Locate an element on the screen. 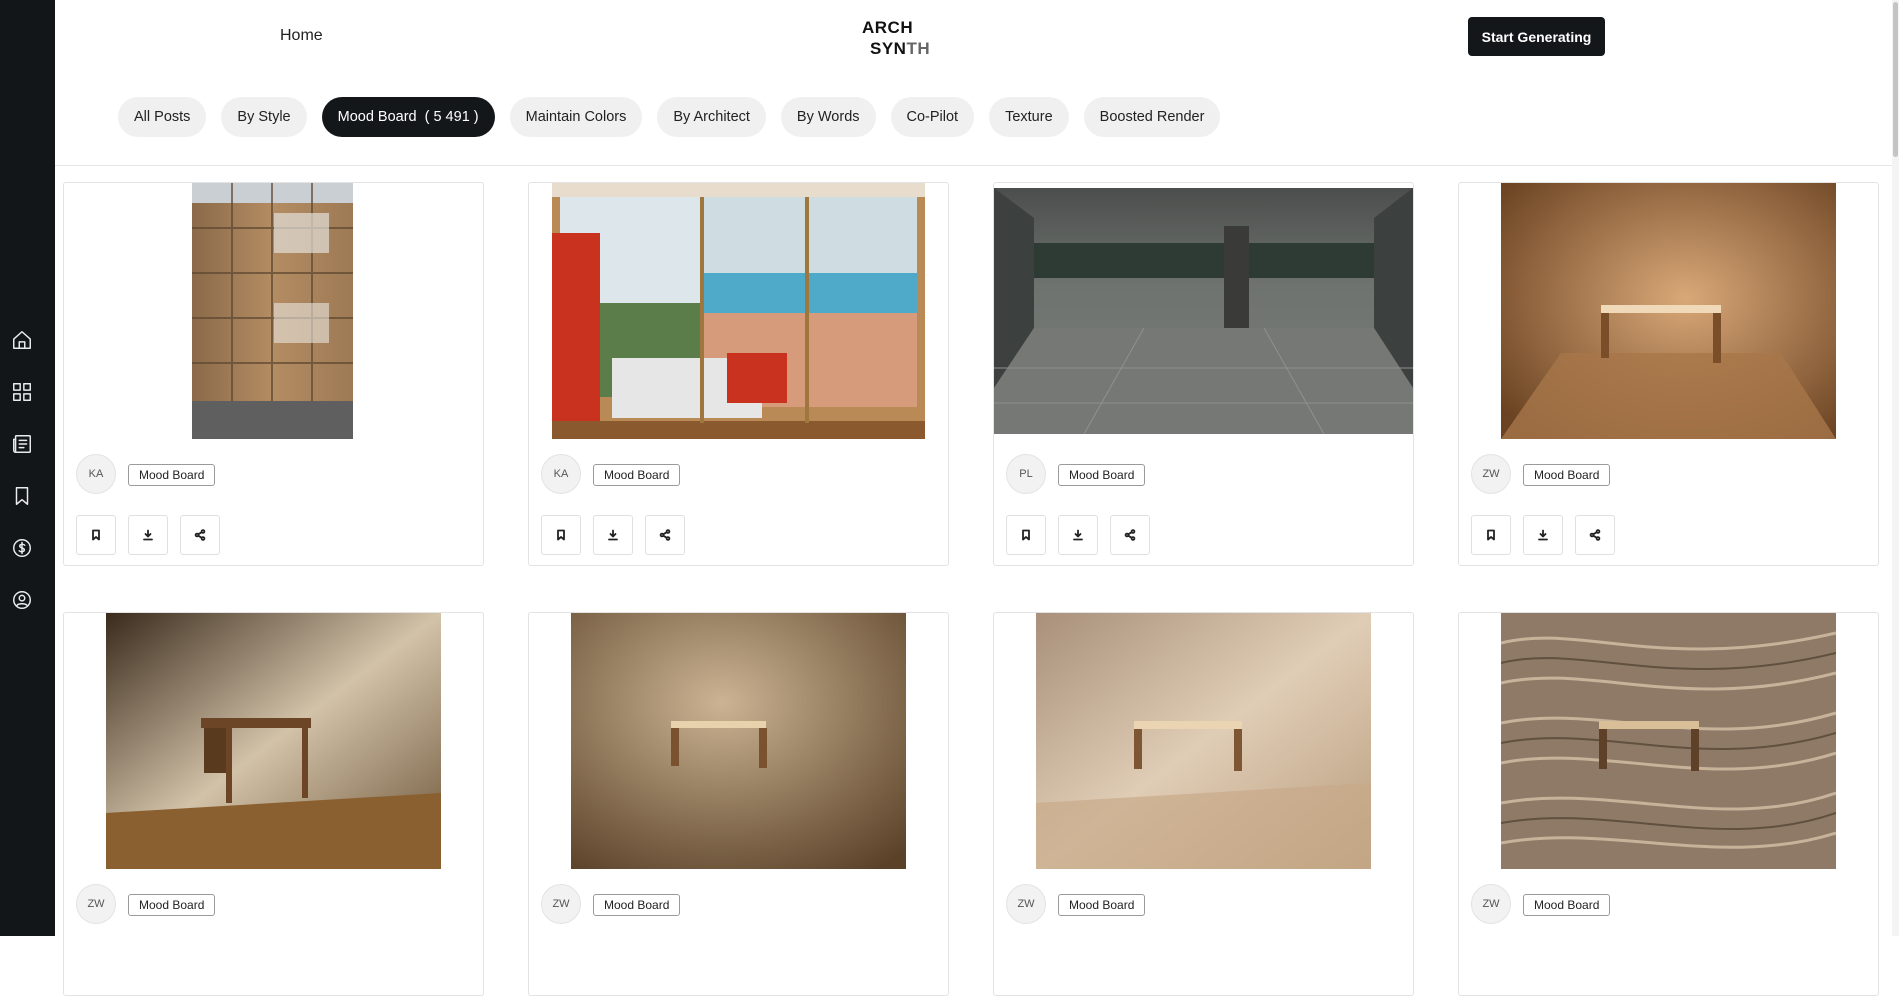 This screenshot has height=996, width=1899. tab-mood-board: Mood Board ( 5 491 ) is located at coordinates (408, 117).